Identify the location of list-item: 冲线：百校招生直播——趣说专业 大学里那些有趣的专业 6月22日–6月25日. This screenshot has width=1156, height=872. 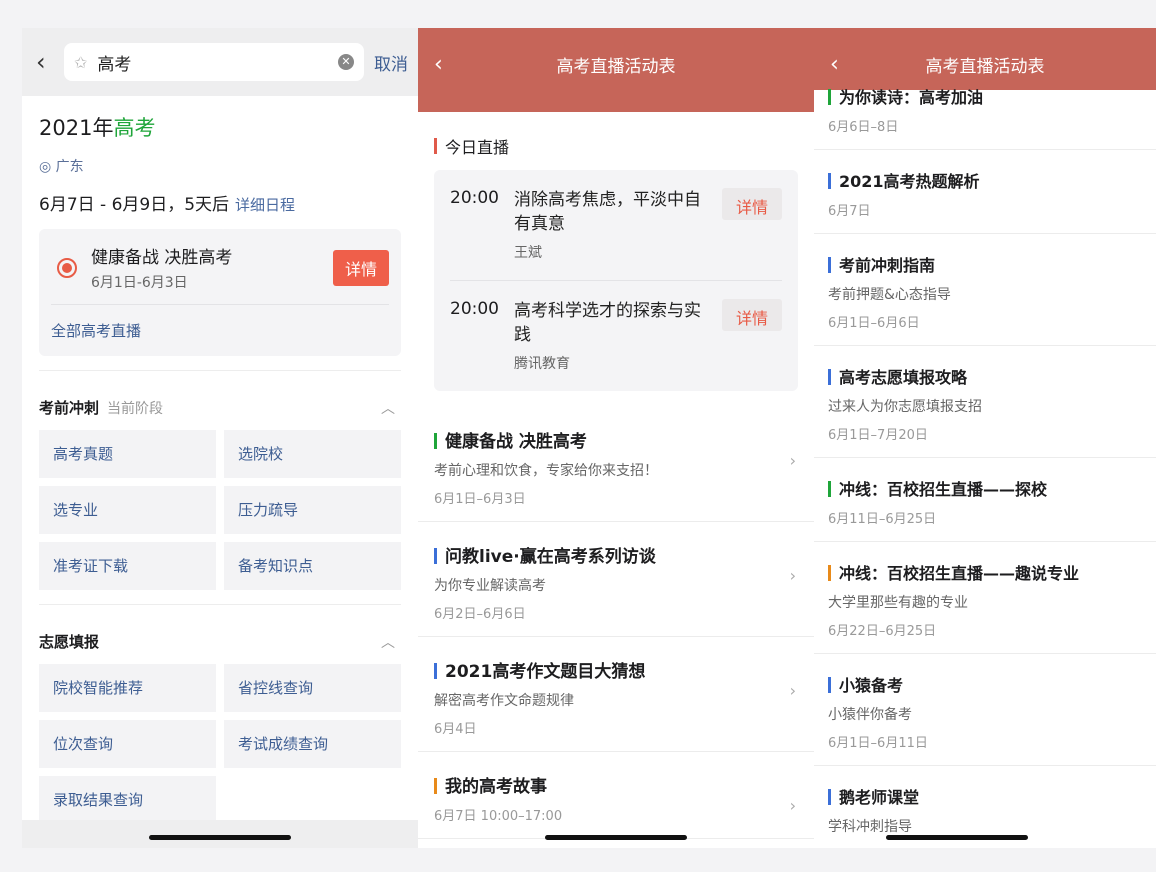
(985, 598).